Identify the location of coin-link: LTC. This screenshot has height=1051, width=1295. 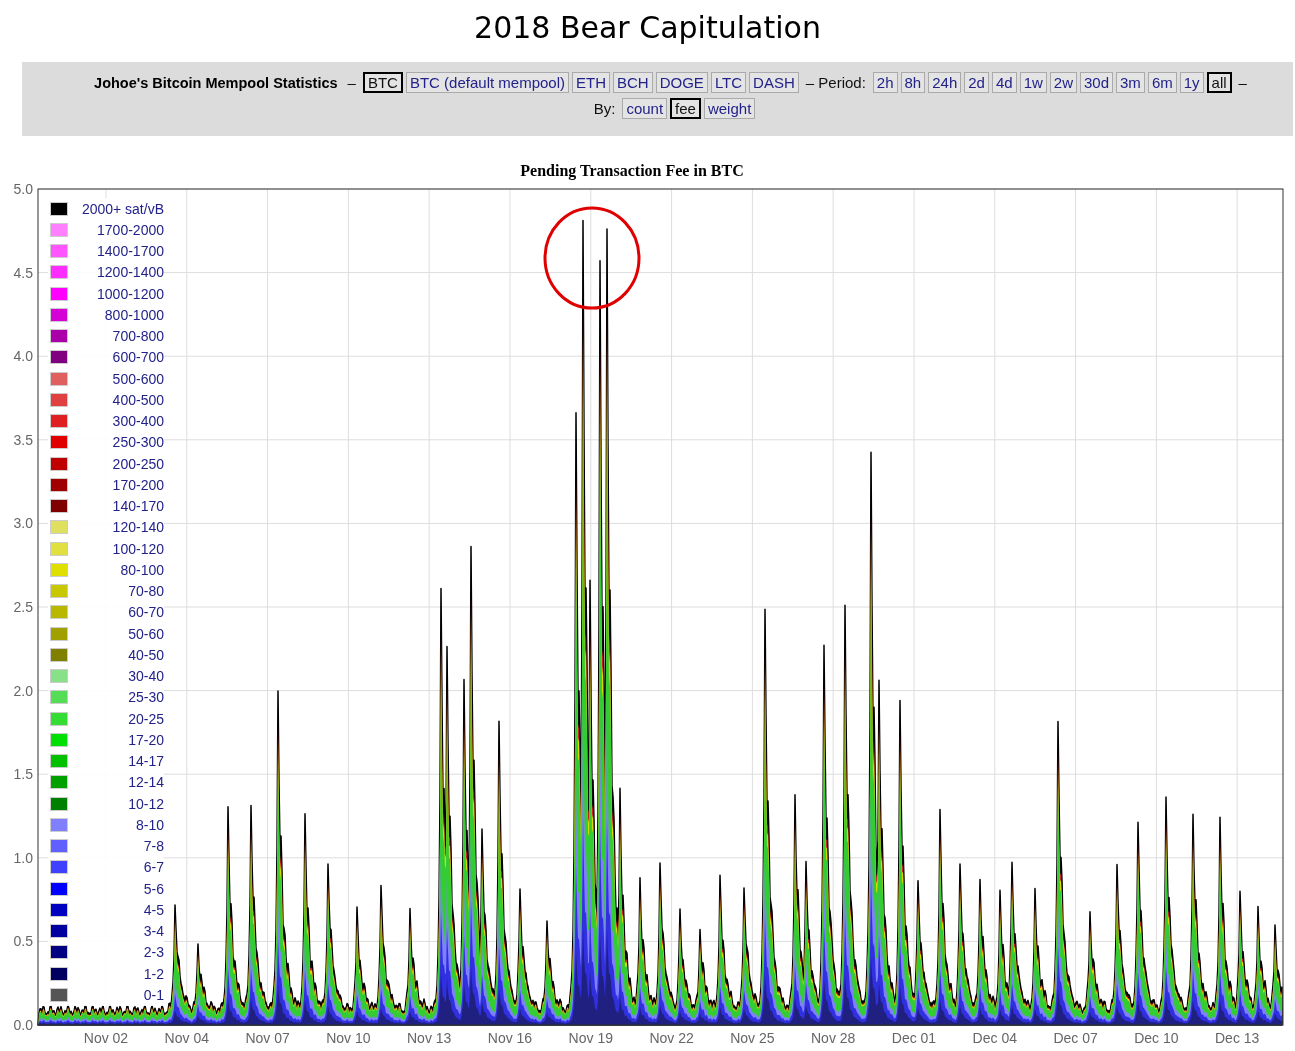
(728, 82).